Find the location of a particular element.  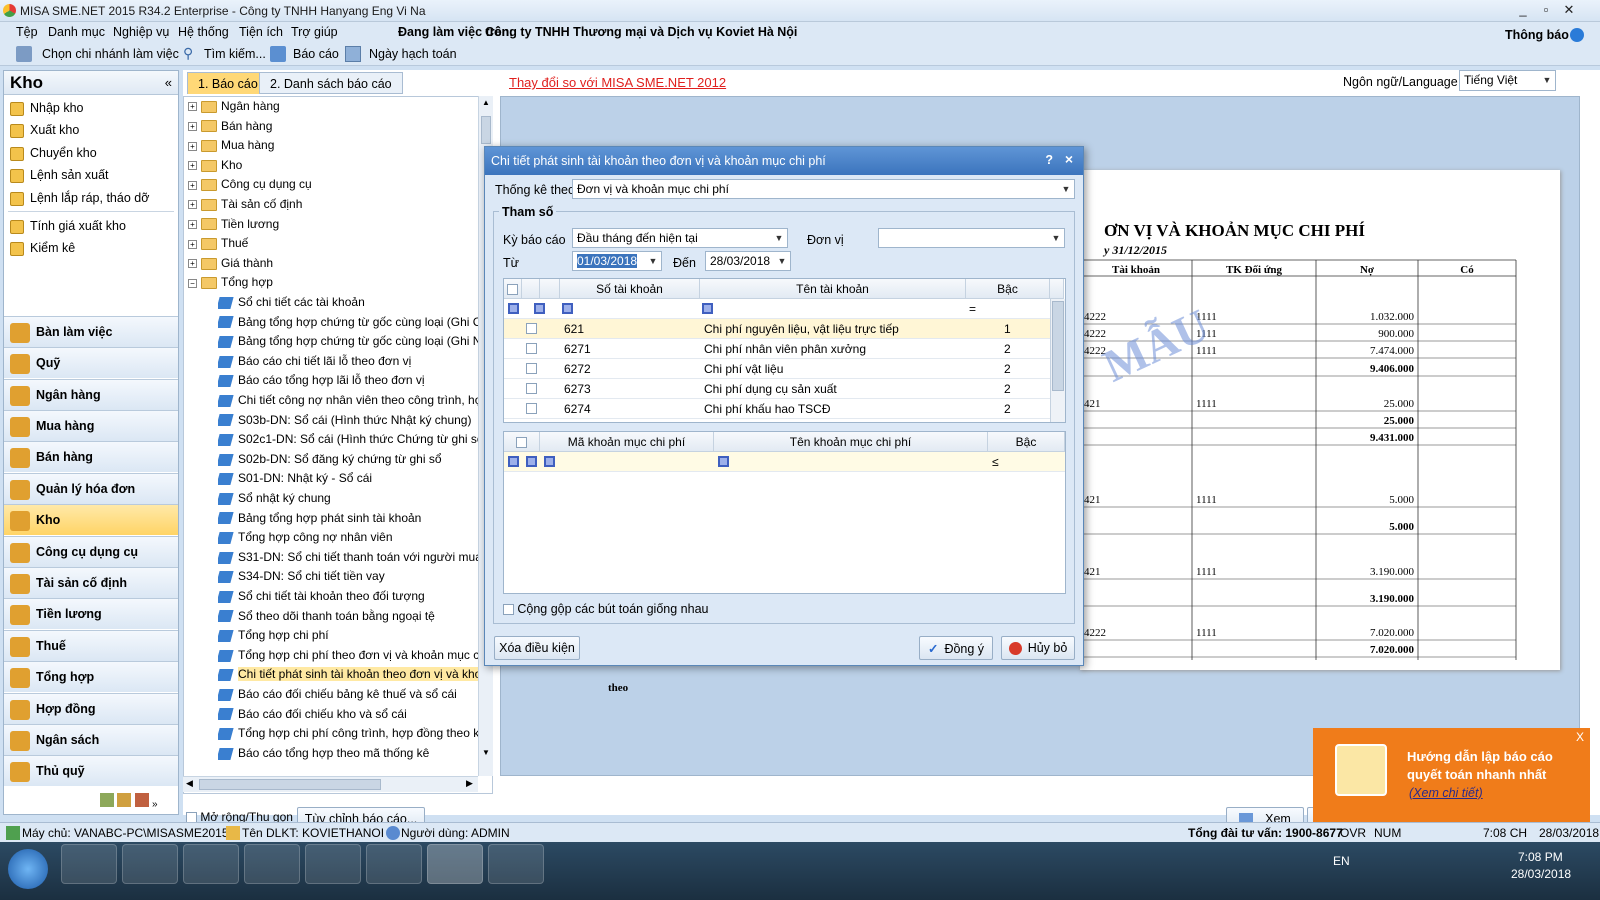

input-language: EN is located at coordinates (1341, 861).